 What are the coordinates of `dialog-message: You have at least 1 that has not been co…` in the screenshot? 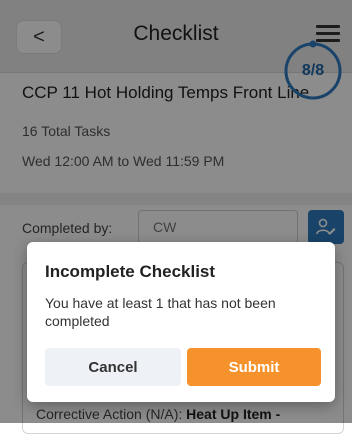 It's located at (160, 312).